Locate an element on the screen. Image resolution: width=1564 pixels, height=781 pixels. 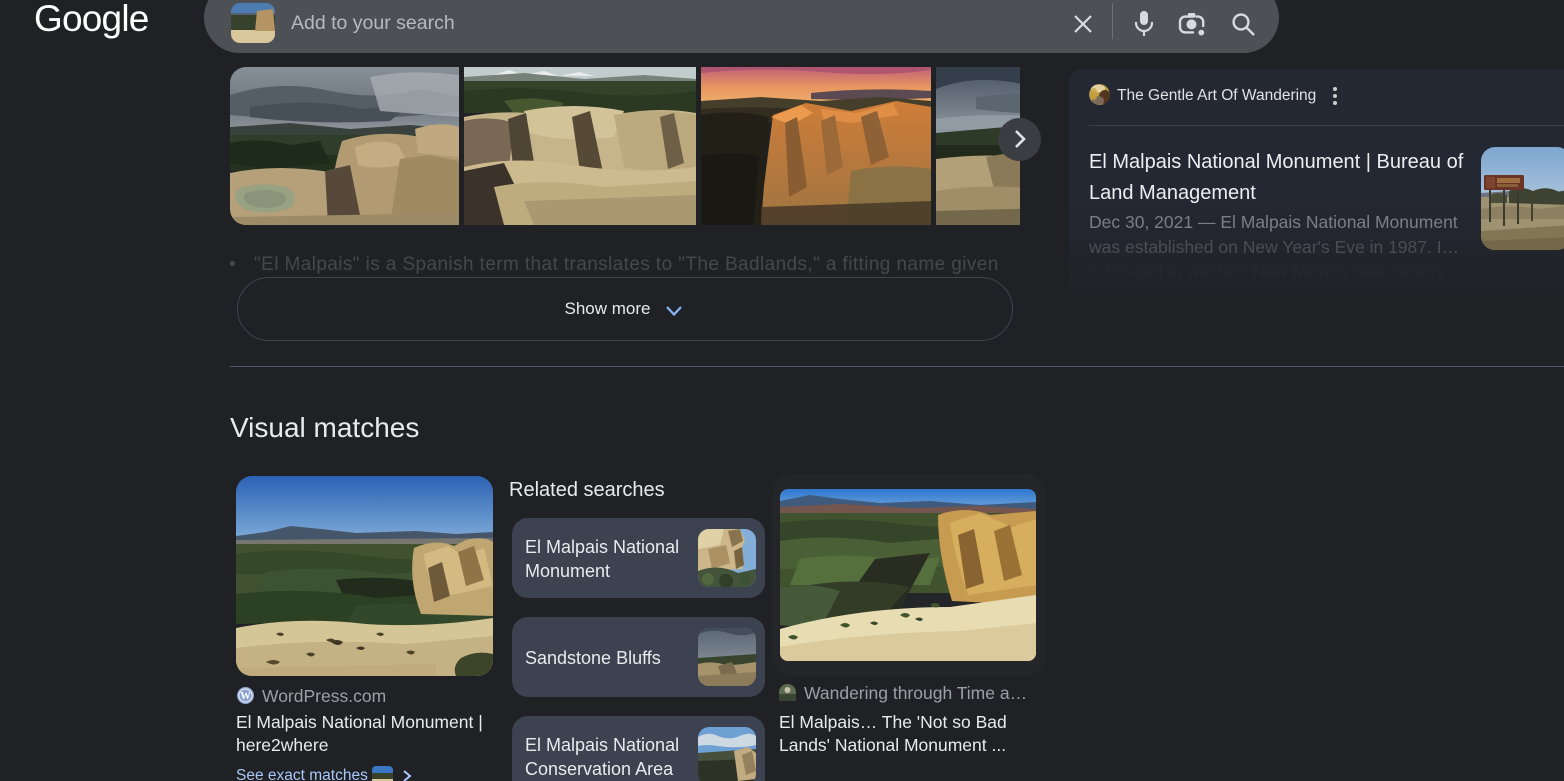
svg-text: W is located at coordinates (245, 696).